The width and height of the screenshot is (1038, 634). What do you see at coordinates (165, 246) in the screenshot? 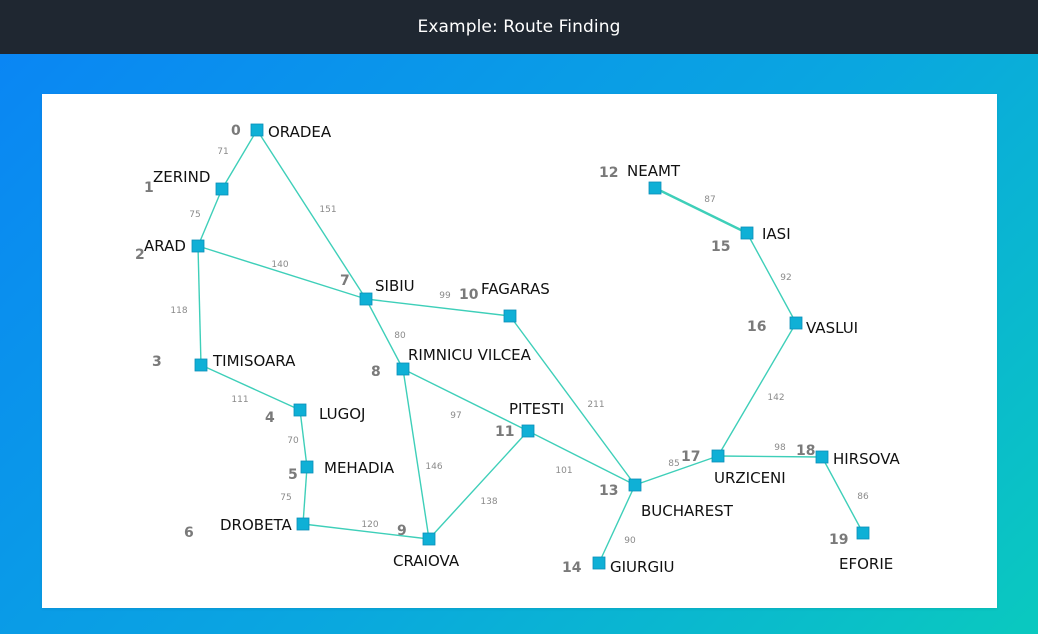
I see `node-label: ARAD` at bounding box center [165, 246].